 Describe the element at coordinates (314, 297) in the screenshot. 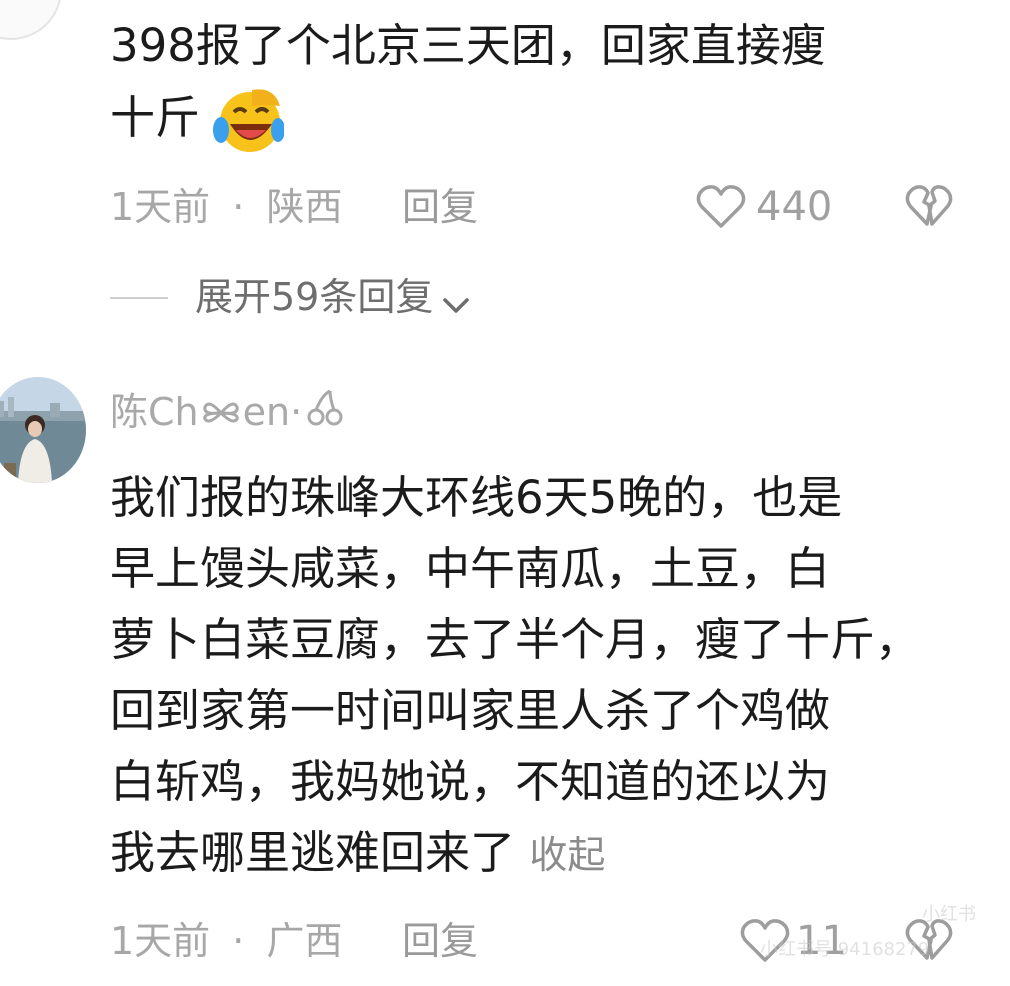

I see `expand-replies-label: 展开59条回复` at that location.